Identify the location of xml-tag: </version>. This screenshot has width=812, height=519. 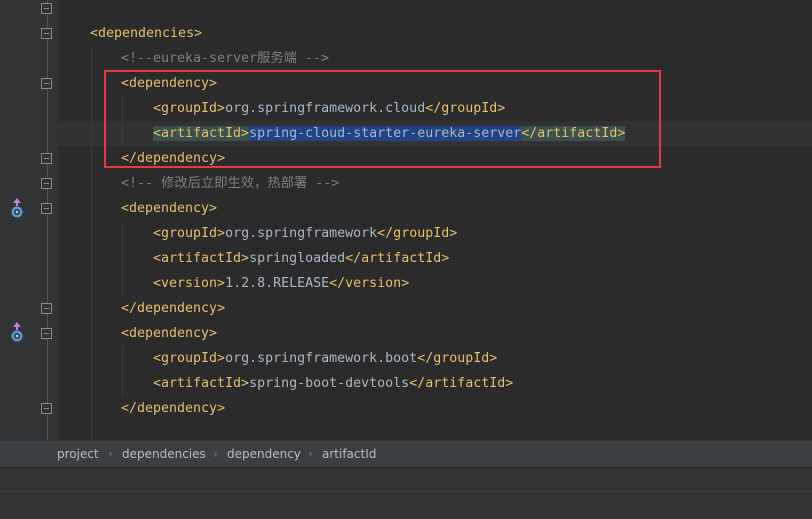
(369, 283).